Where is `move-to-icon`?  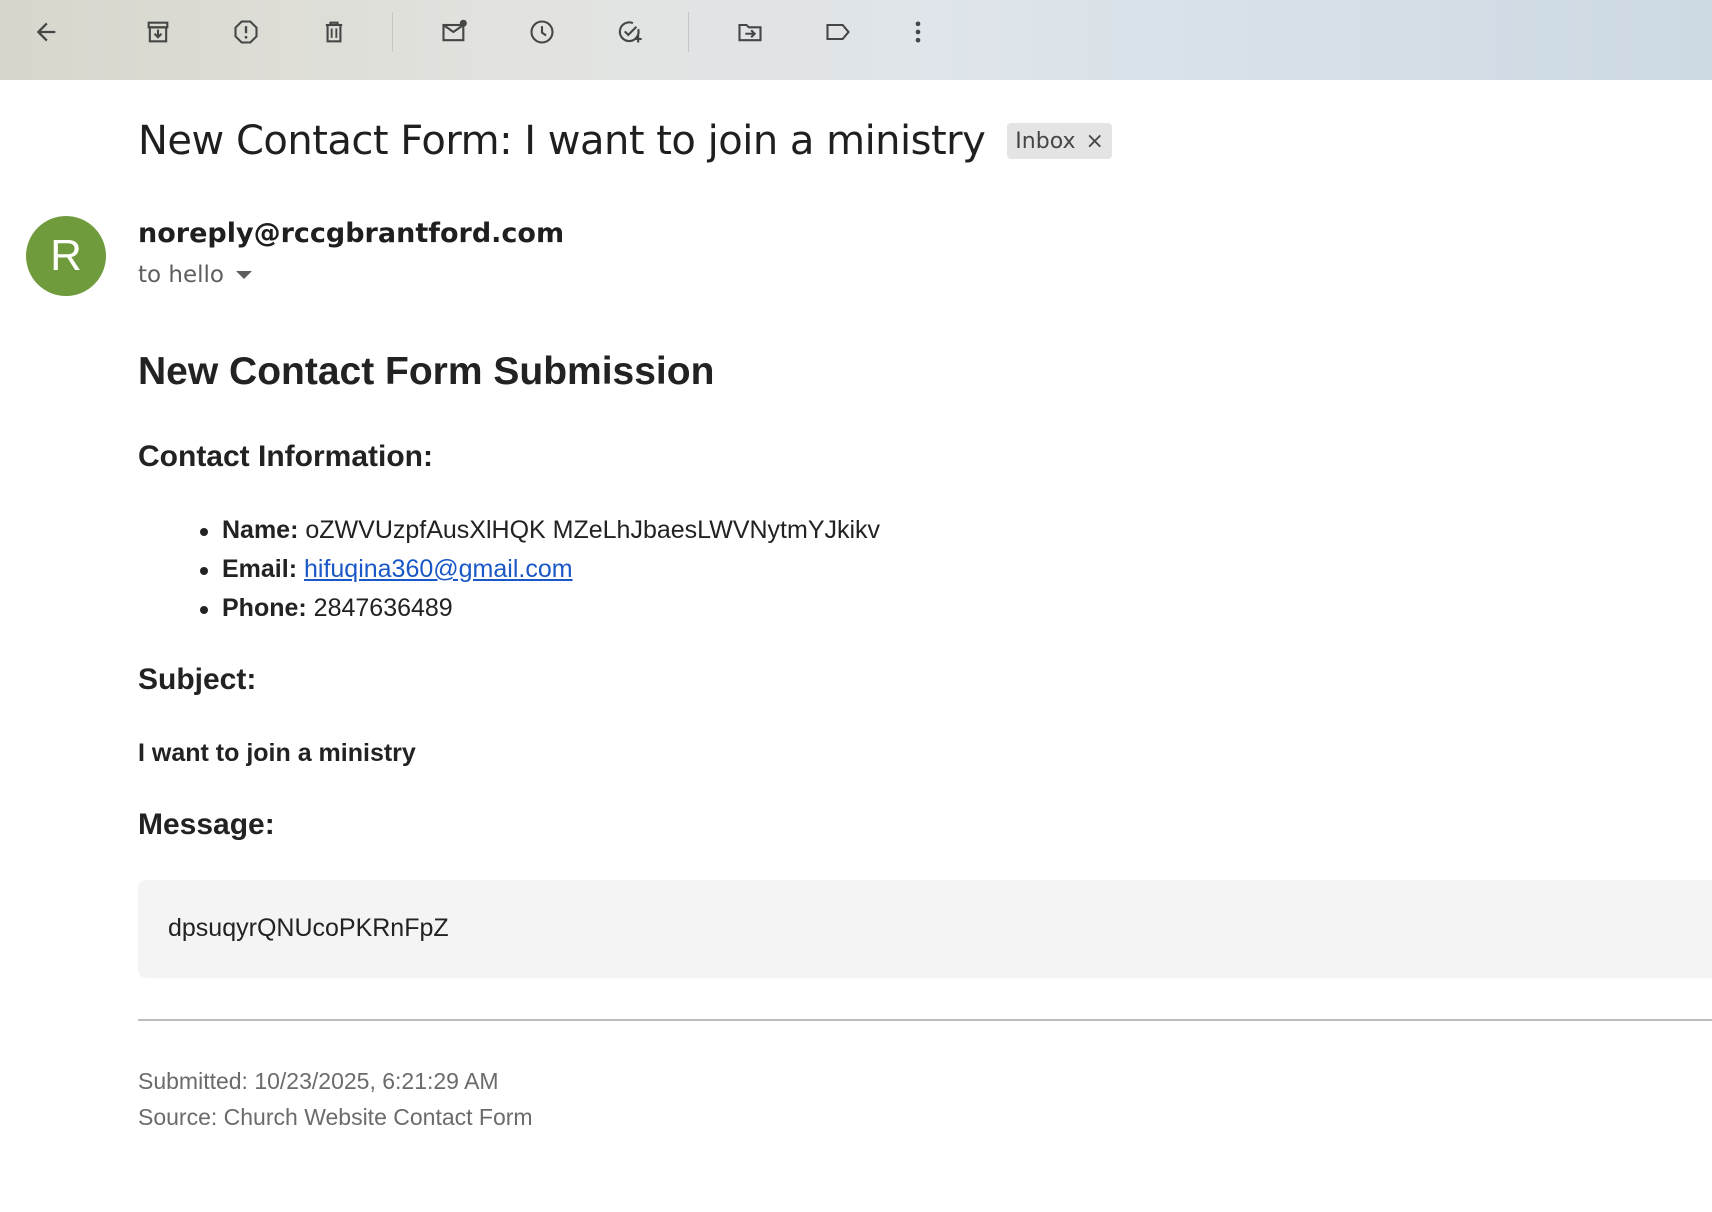 move-to-icon is located at coordinates (750, 32).